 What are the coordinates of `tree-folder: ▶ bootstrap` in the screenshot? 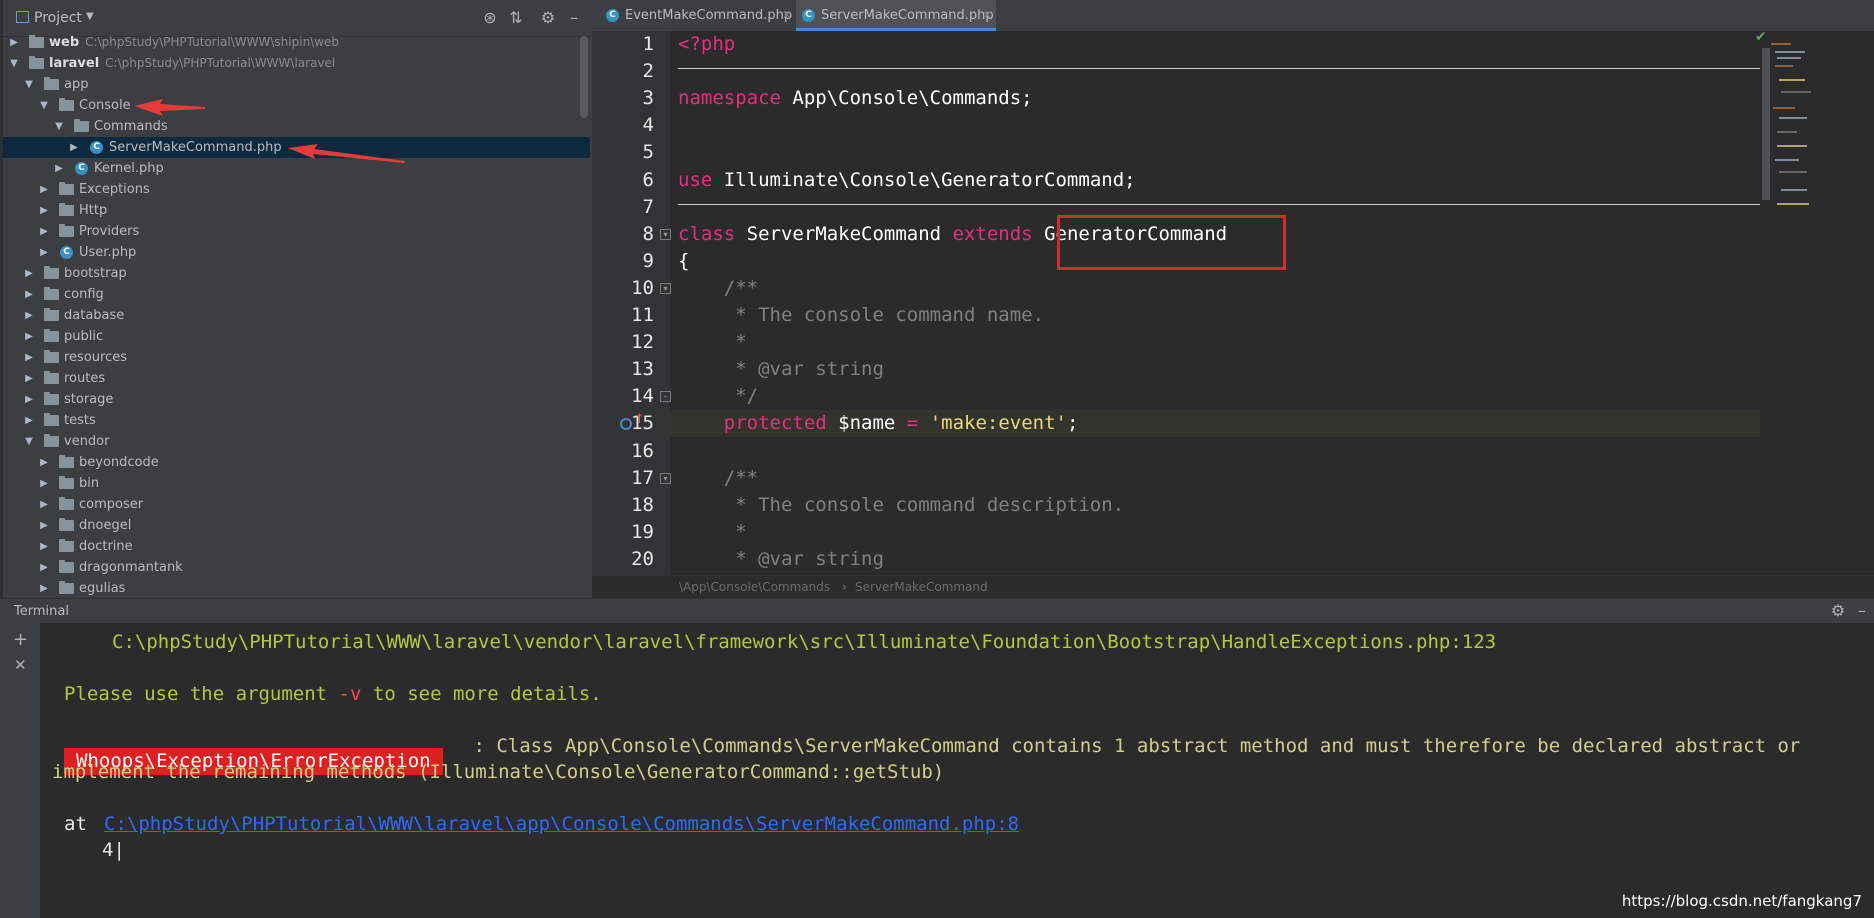 It's located at (295, 273).